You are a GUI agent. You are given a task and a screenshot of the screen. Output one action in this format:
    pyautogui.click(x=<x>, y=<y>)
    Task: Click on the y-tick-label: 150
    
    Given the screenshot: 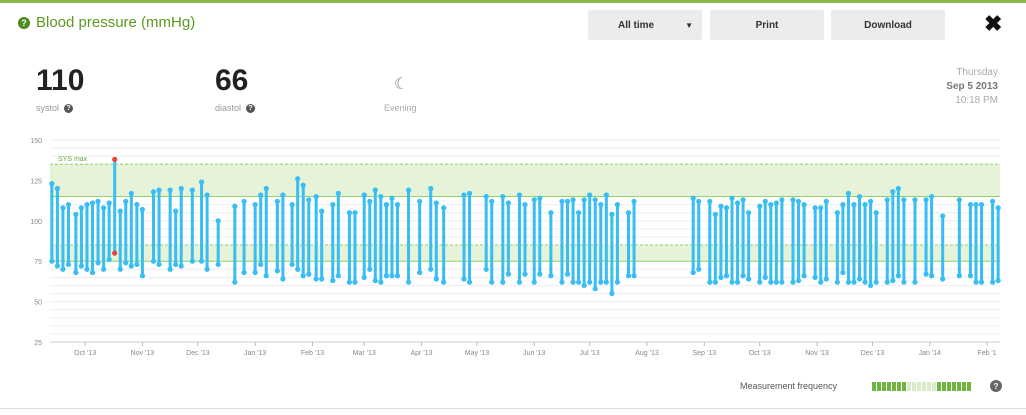 What is the action you would take?
    pyautogui.click(x=36, y=141)
    